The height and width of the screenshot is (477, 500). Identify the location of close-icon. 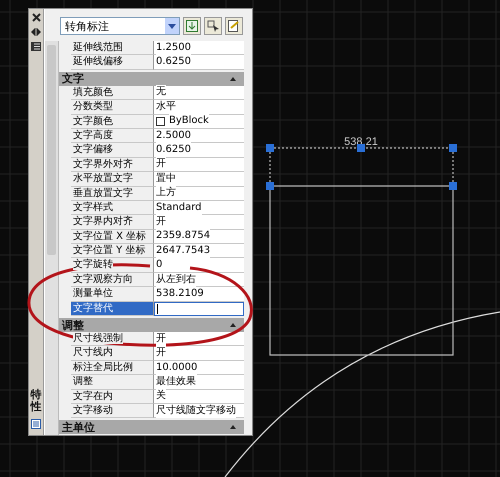
(36, 17).